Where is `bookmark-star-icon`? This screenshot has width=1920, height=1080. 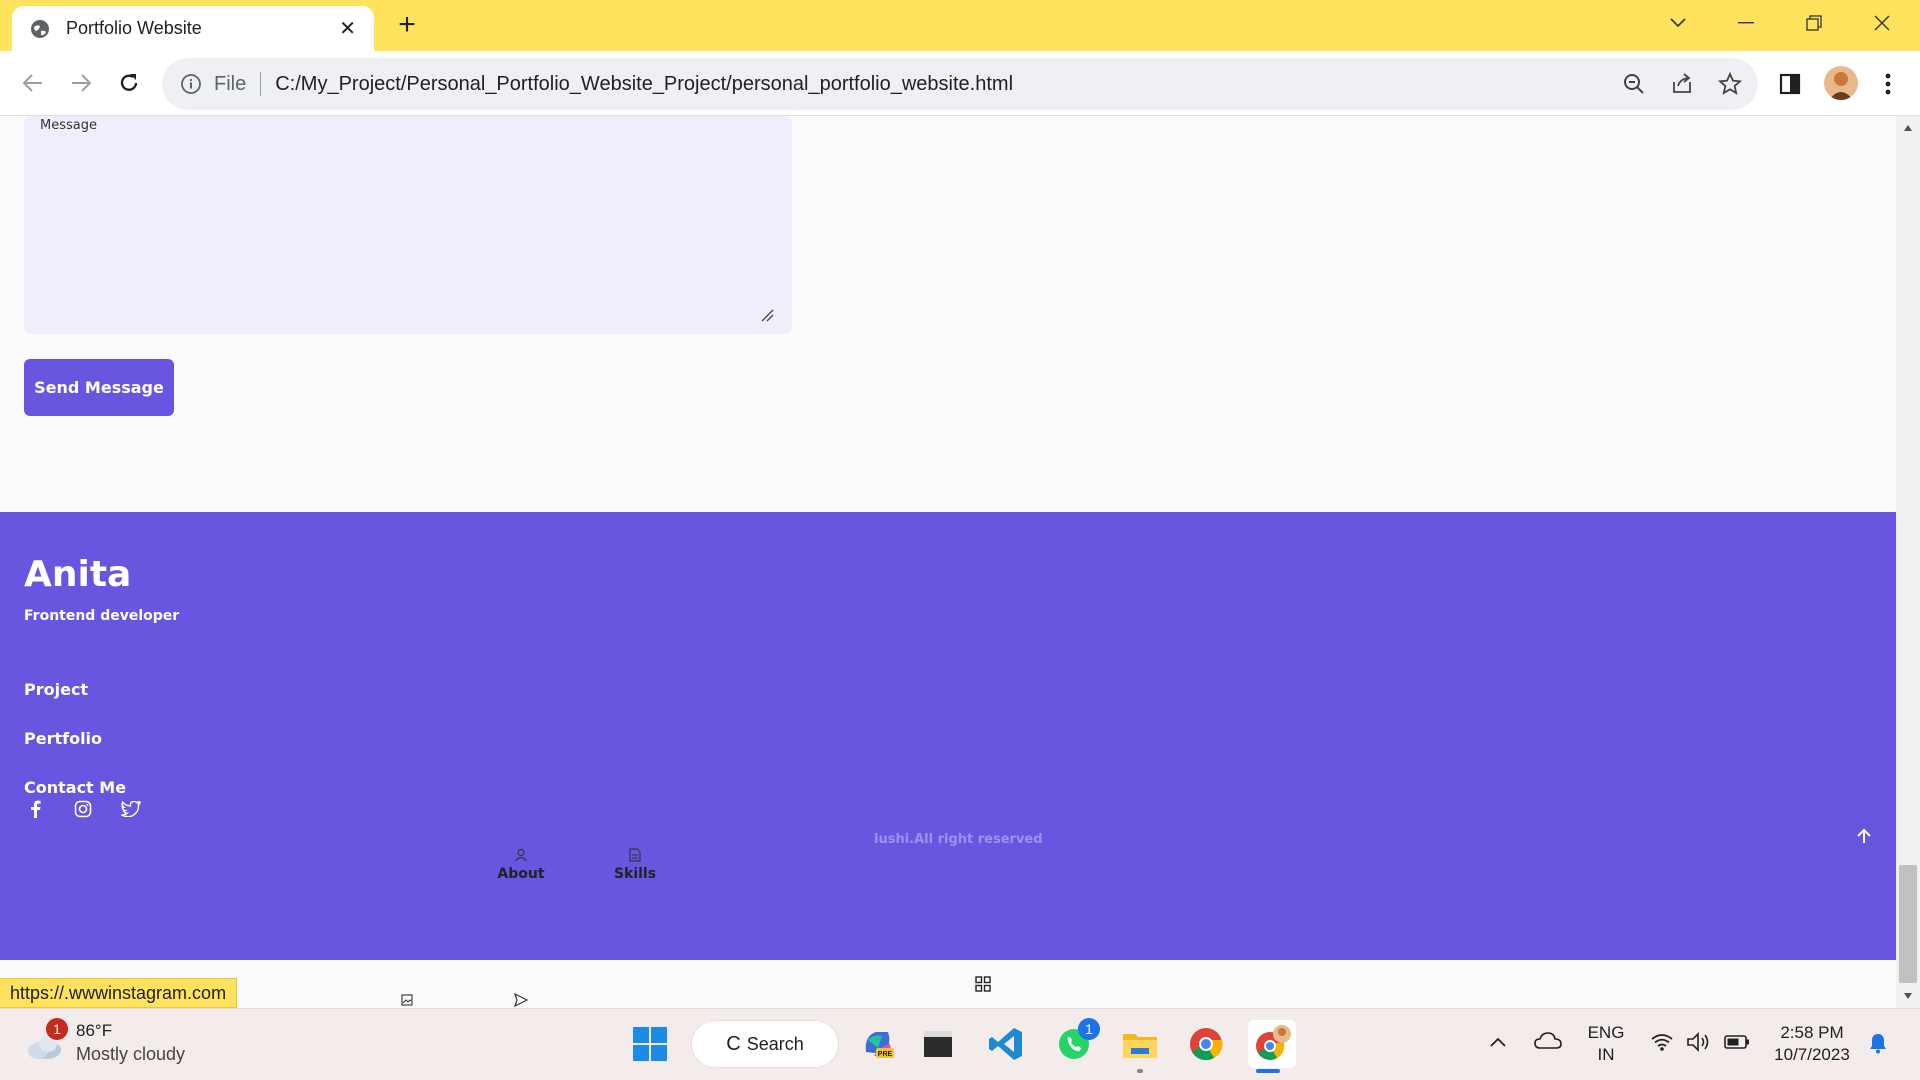
bookmark-star-icon is located at coordinates (1730, 84).